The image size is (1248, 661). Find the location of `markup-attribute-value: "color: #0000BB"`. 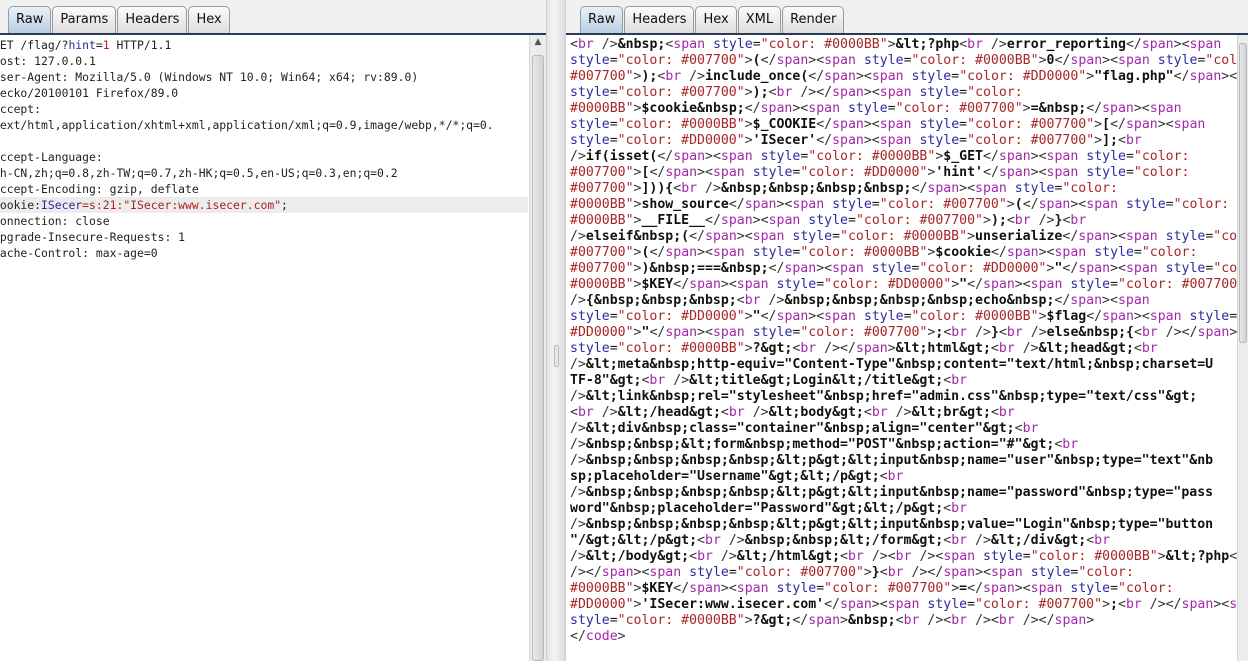

markup-attribute-value: "color: #0000BB" is located at coordinates (681, 620).